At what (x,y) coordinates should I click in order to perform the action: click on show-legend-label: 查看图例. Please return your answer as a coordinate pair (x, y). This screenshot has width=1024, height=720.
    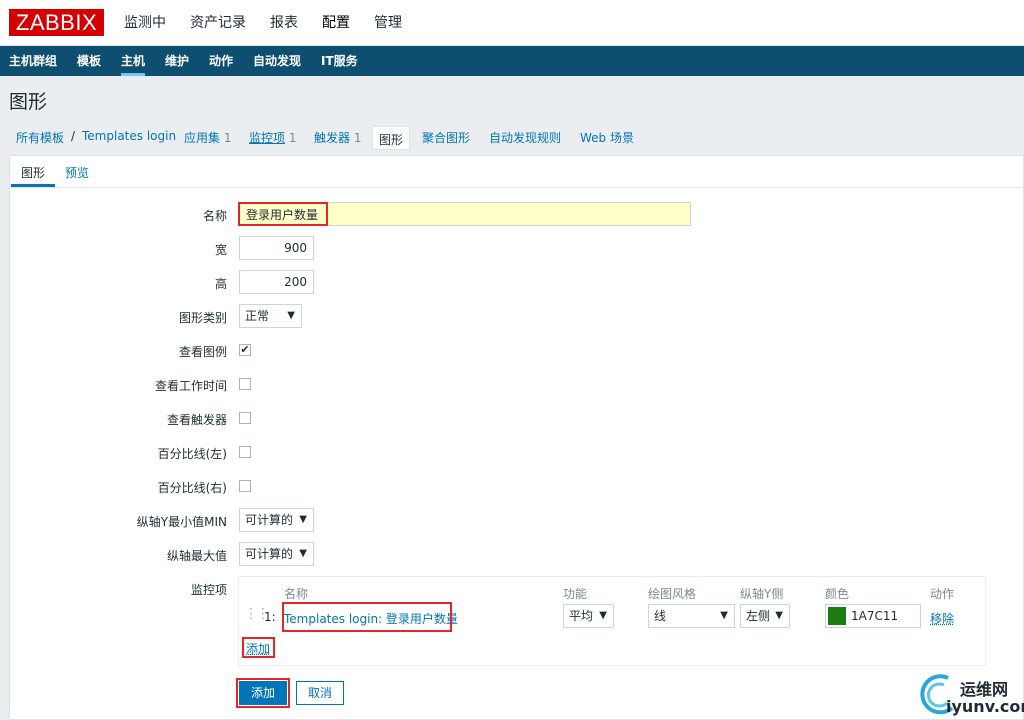
    Looking at the image, I should click on (202, 352).